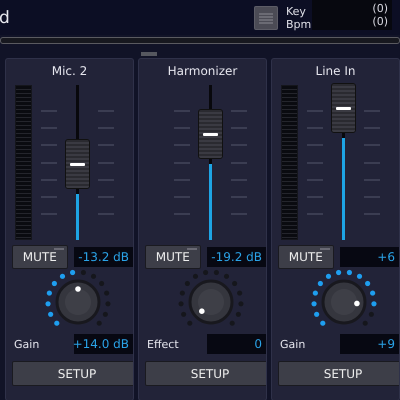  I want to click on knob-readout: +9, so click(369, 344).